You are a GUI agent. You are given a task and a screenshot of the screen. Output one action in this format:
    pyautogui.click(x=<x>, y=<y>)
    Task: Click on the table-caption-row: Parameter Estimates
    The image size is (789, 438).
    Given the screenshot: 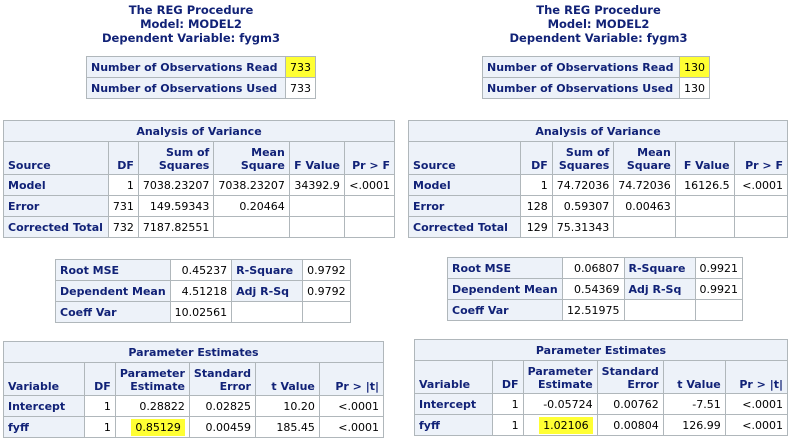 What is the action you would take?
    pyautogui.click(x=193, y=352)
    